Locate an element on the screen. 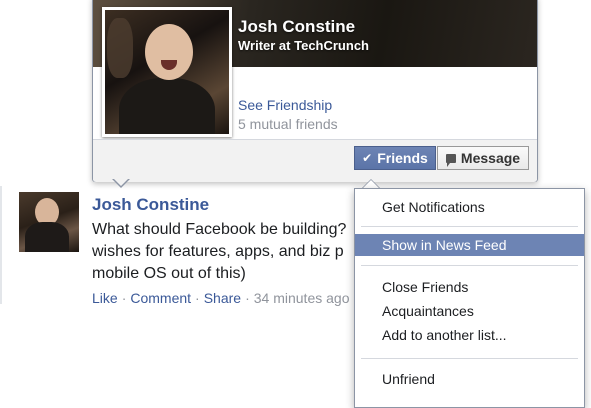 The width and height of the screenshot is (591, 408). hovercard-name: Josh Constine is located at coordinates (296, 27).